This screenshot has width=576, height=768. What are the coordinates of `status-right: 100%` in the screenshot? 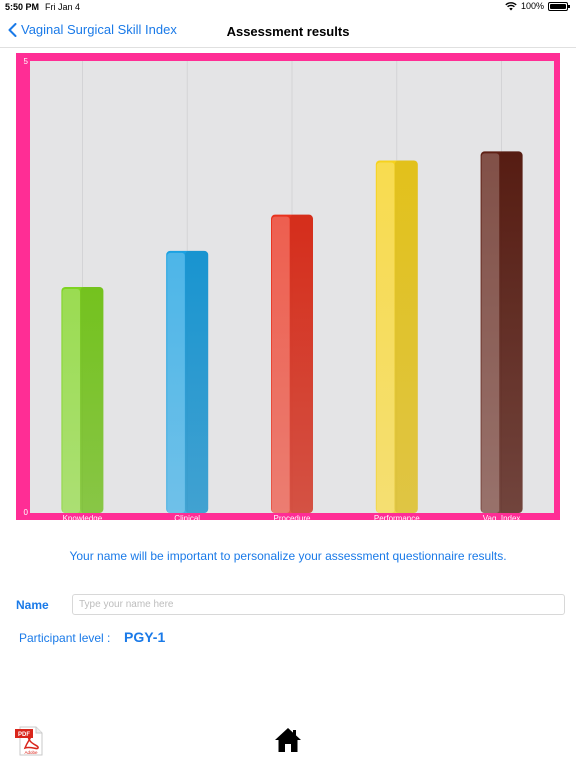 It's located at (537, 6).